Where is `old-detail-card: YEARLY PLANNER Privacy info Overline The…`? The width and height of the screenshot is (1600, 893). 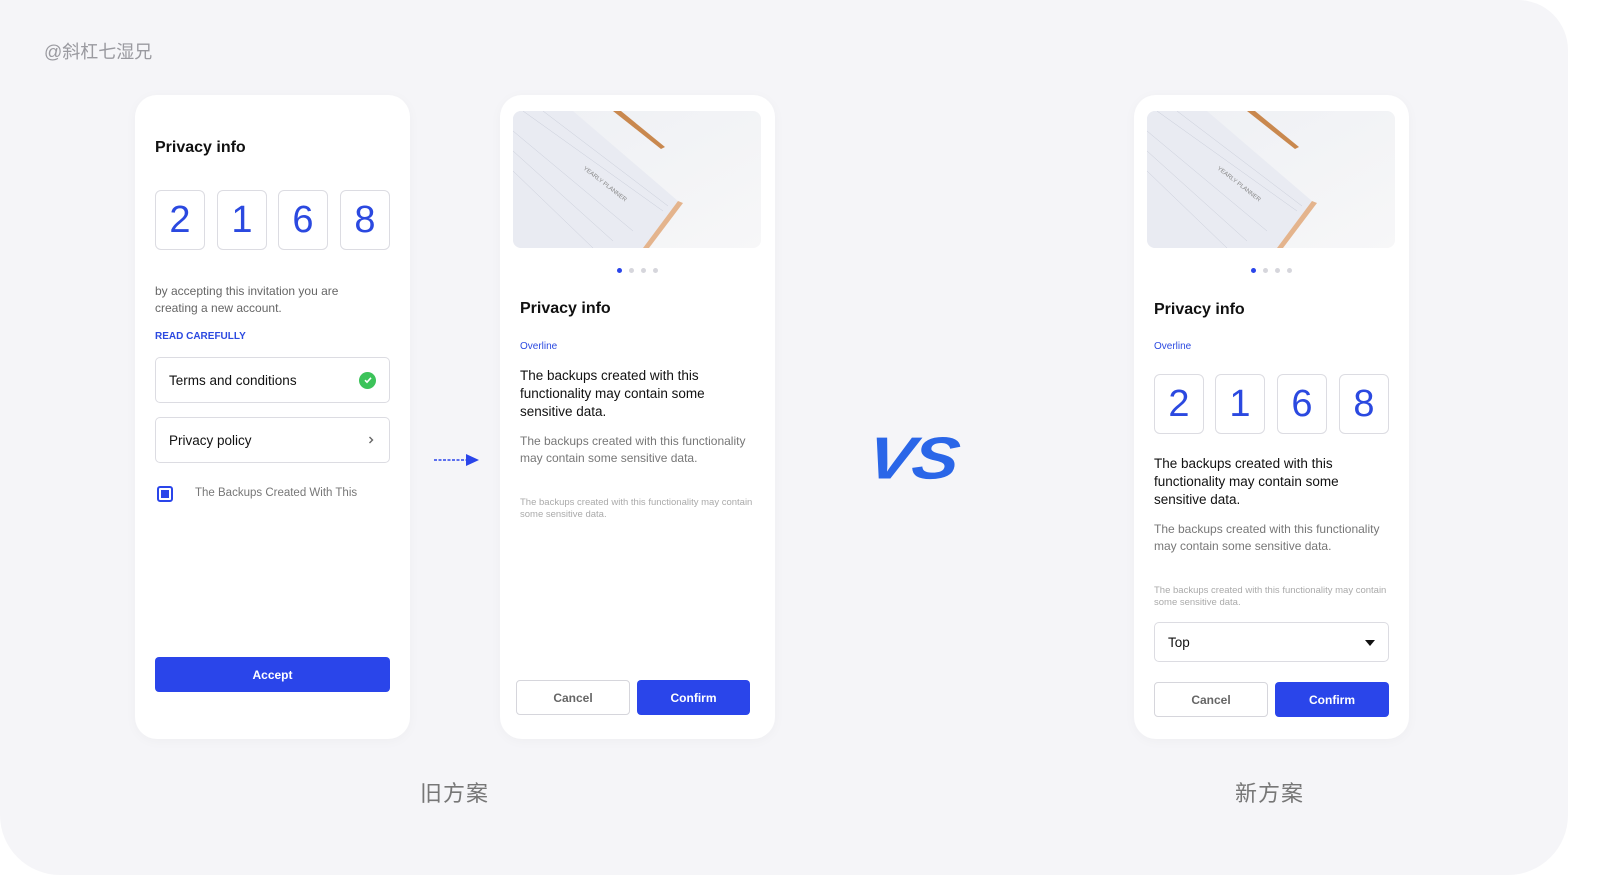 old-detail-card: YEARLY PLANNER Privacy info Overline The… is located at coordinates (637, 417).